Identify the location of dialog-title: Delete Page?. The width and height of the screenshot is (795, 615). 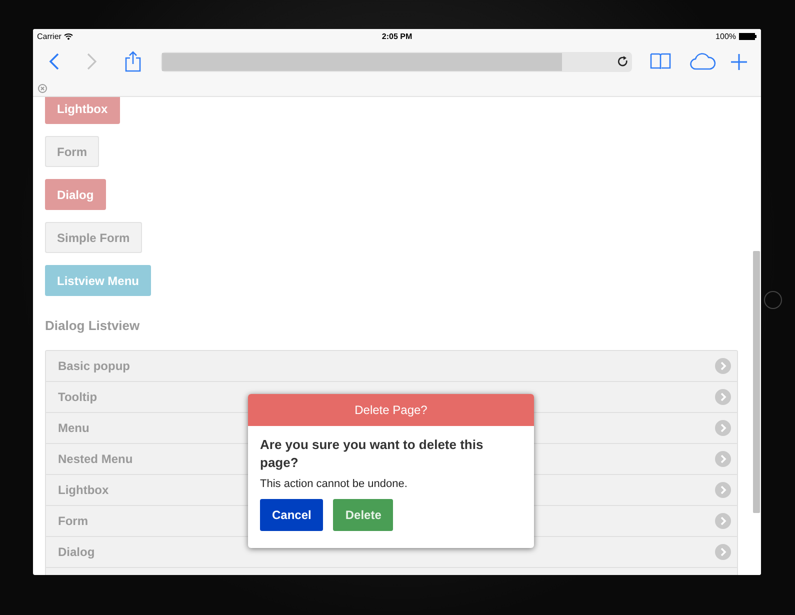
(391, 410).